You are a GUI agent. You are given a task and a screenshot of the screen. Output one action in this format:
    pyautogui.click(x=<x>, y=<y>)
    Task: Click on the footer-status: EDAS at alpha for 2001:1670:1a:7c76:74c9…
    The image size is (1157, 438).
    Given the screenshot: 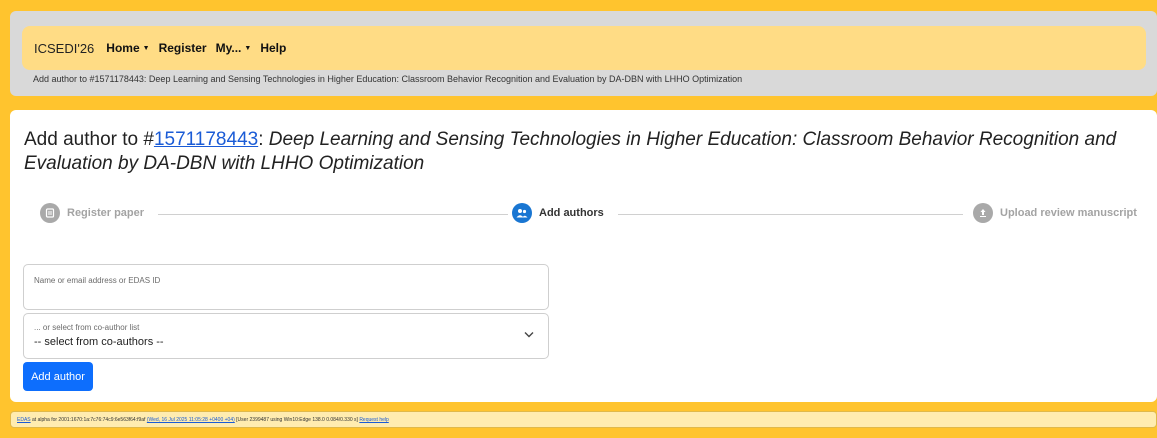 What is the action you would take?
    pyautogui.click(x=583, y=419)
    